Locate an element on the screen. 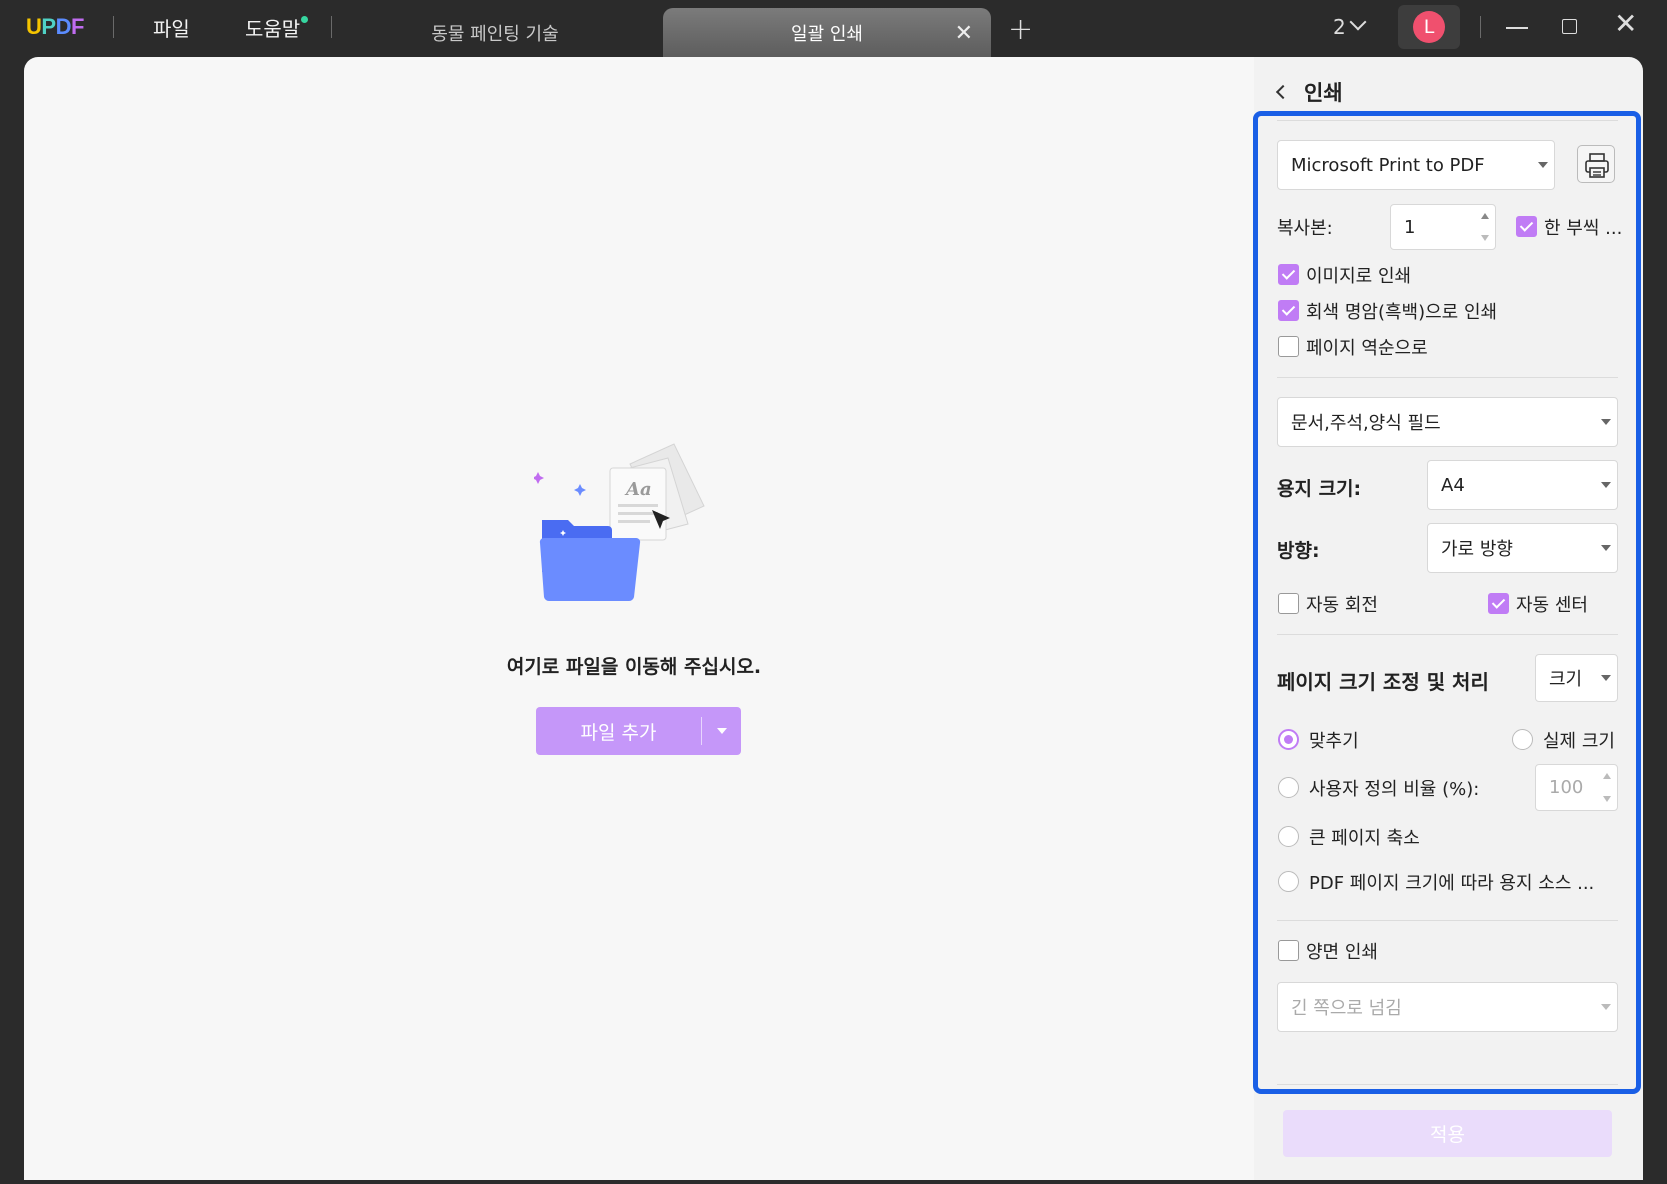  page-count: 2 is located at coordinates (1339, 27).